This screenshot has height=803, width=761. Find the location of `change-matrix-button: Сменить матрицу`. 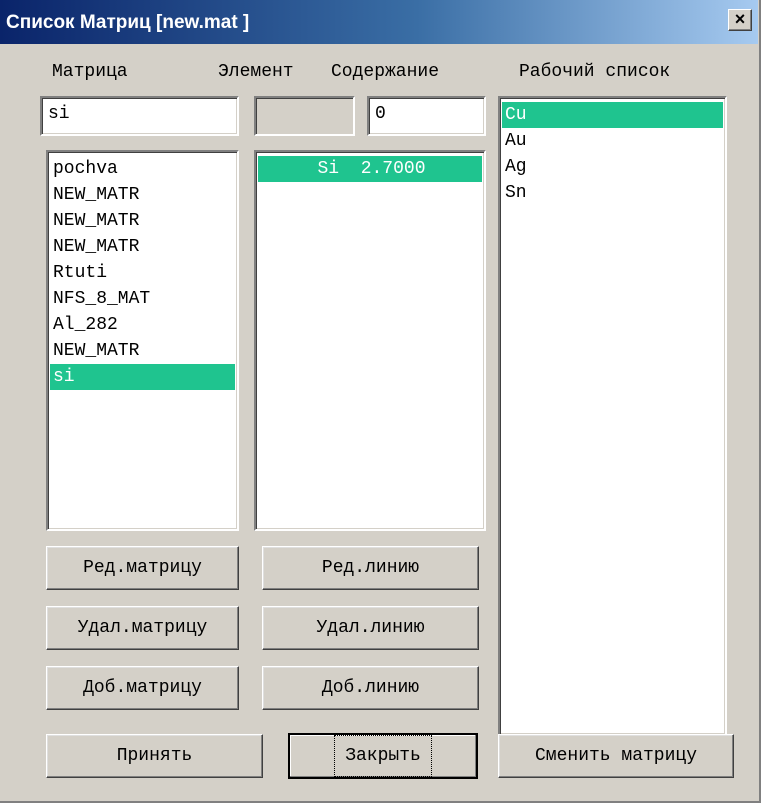

change-matrix-button: Сменить матрицу is located at coordinates (616, 756).